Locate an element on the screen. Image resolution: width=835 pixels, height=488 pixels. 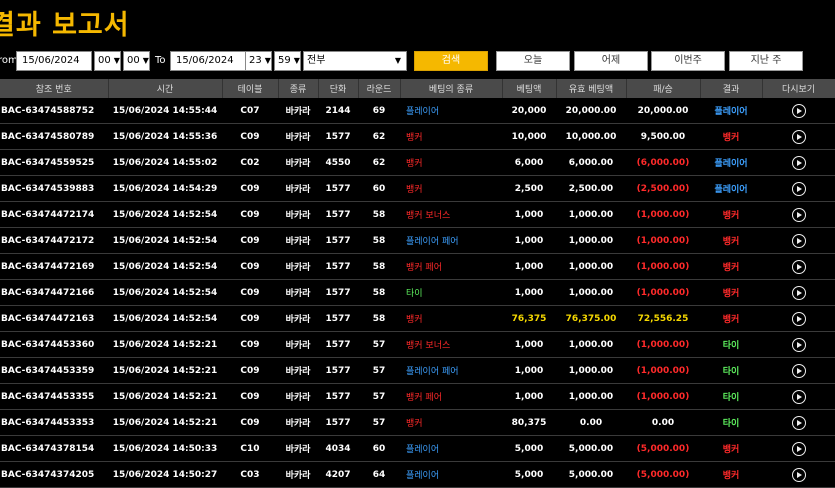
table-id-cell: C03 is located at coordinates (250, 474).